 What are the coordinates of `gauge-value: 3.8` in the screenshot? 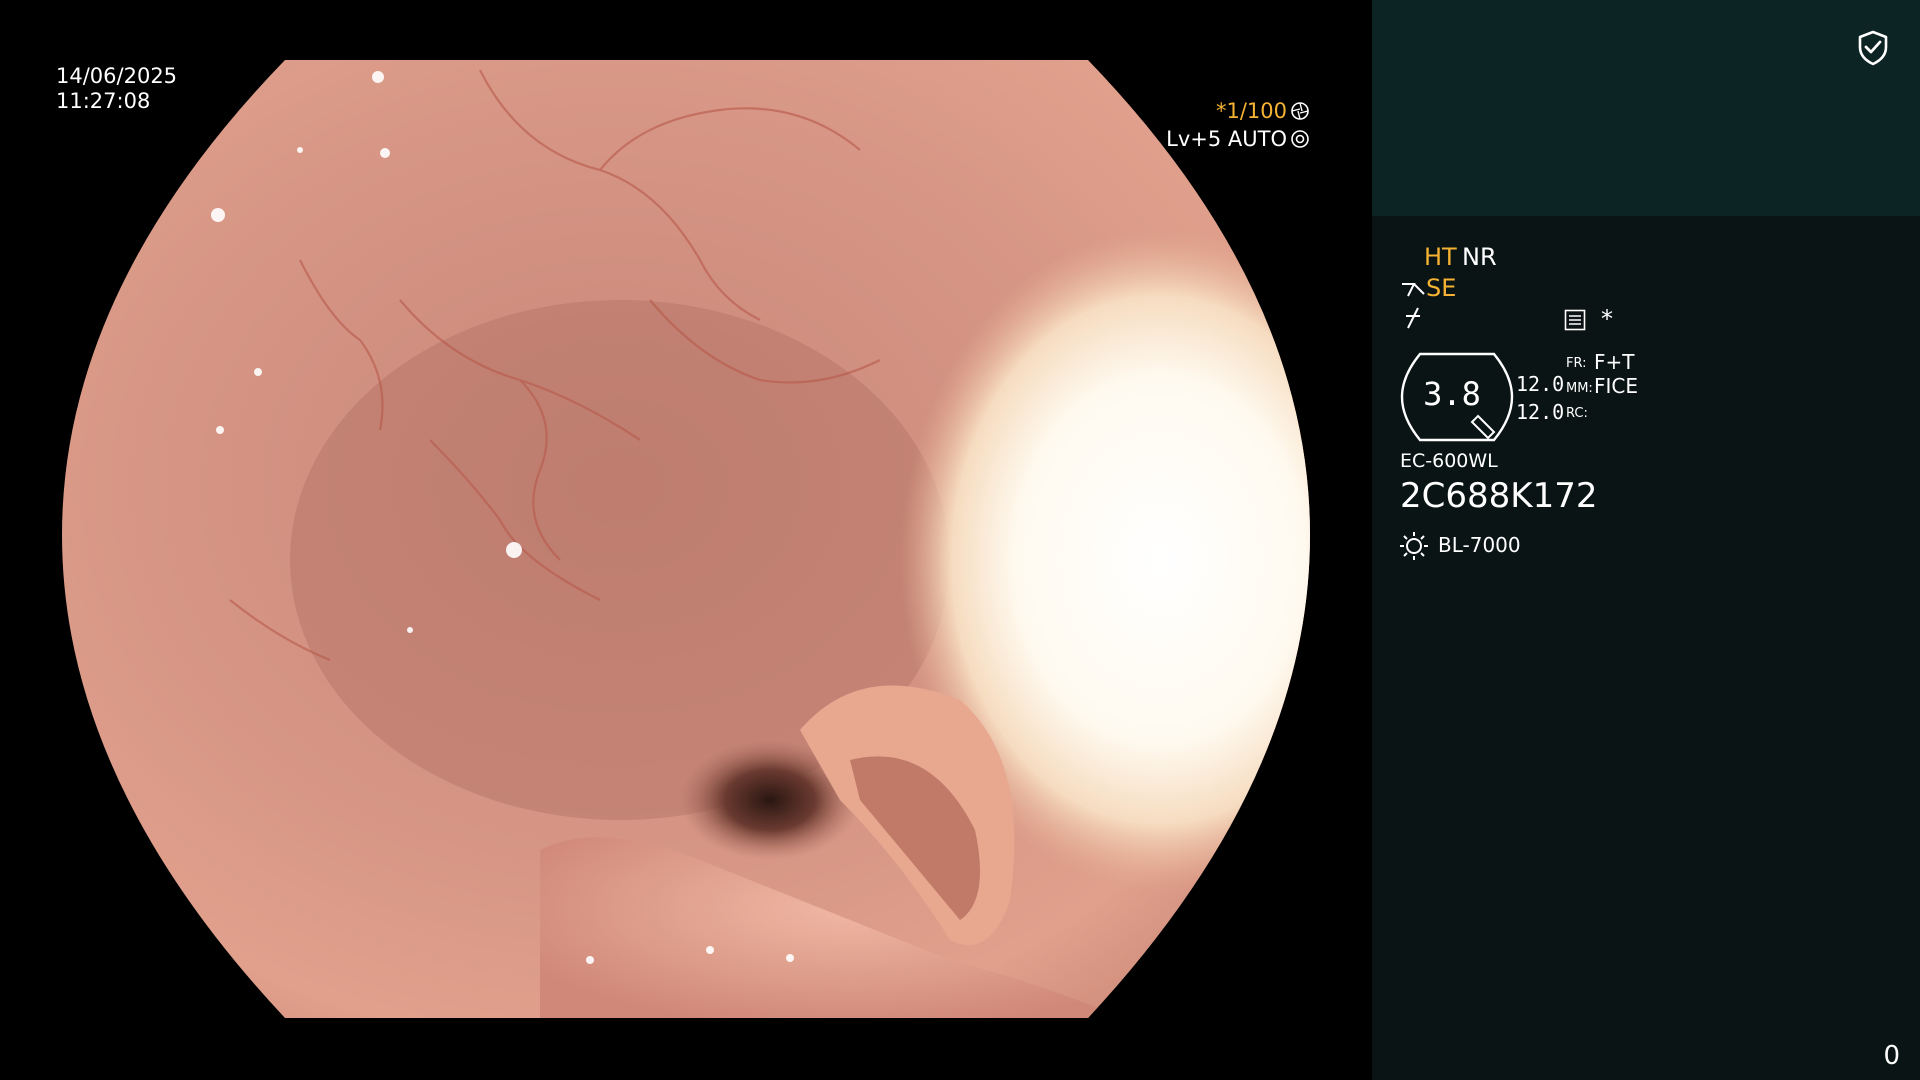 It's located at (1452, 394).